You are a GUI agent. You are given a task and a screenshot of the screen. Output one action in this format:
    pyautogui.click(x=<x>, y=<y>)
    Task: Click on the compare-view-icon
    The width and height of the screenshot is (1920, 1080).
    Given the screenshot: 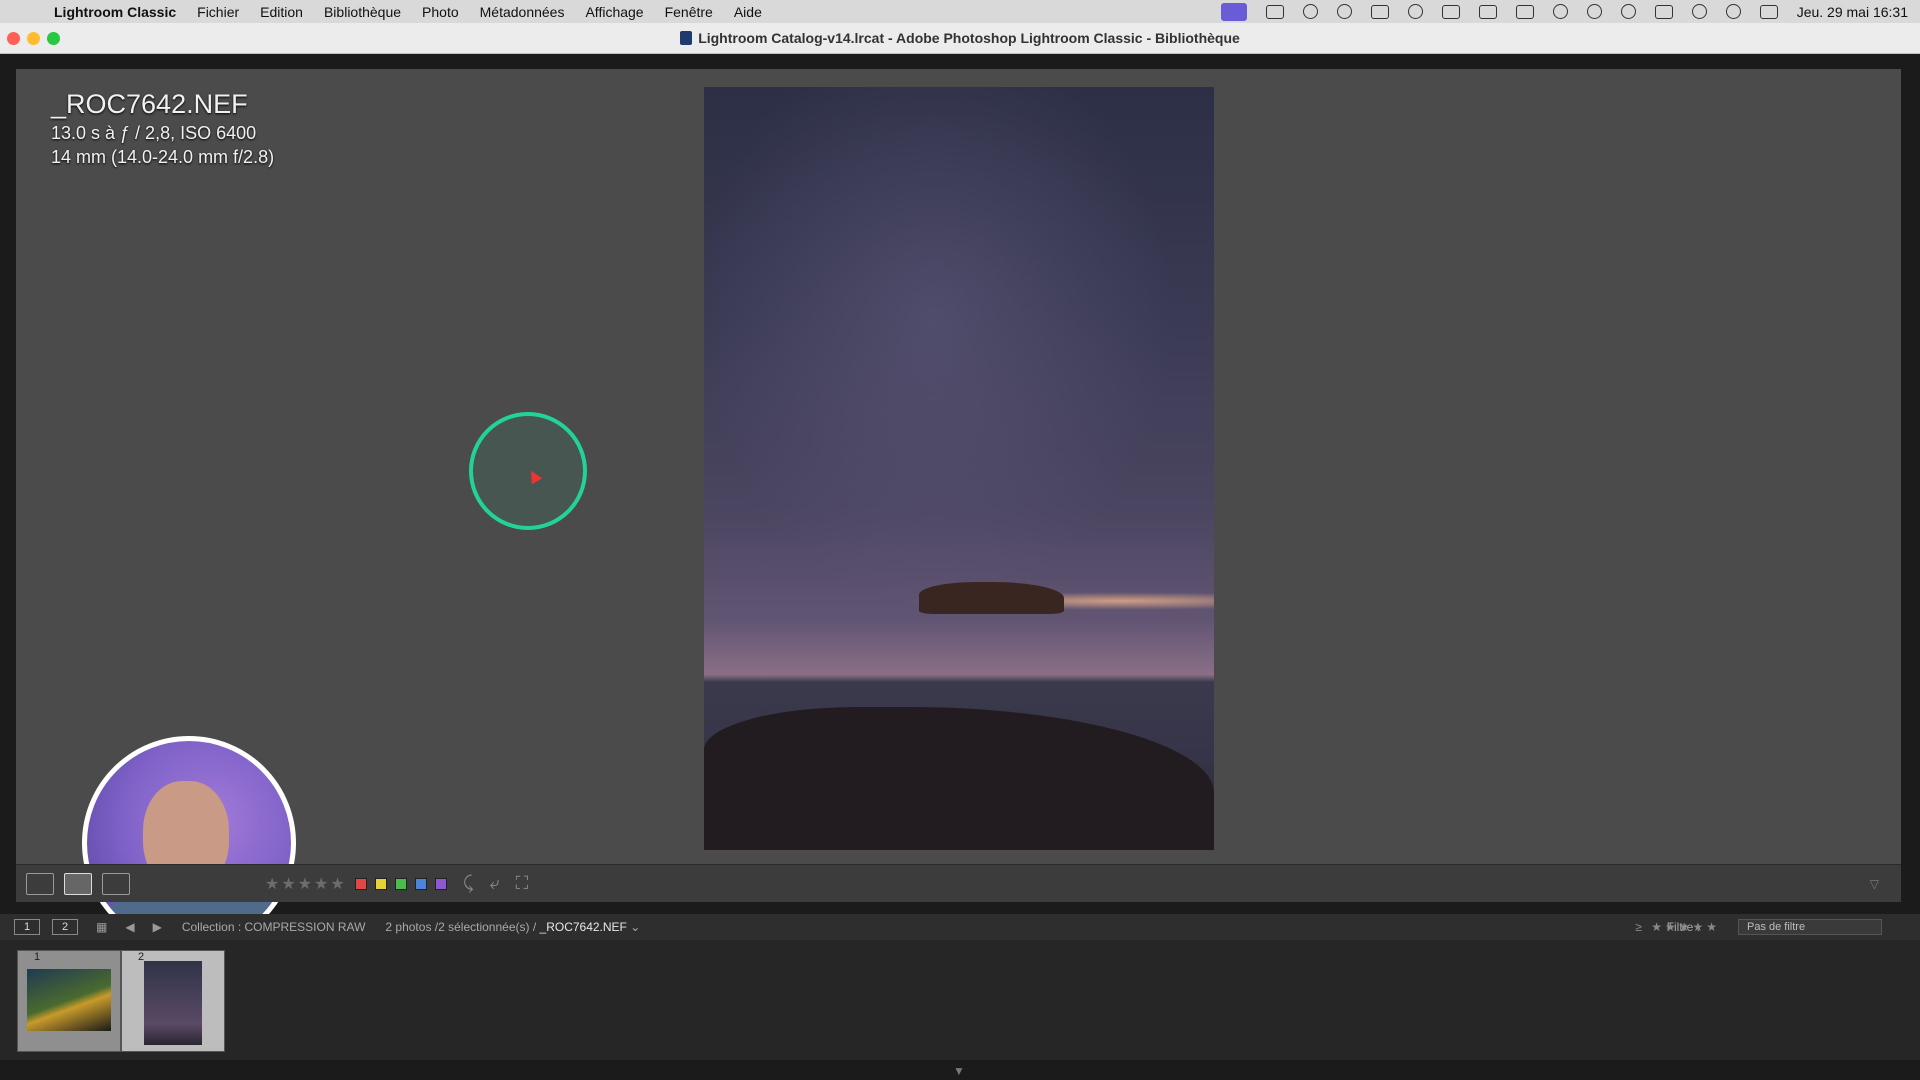 What is the action you would take?
    pyautogui.click(x=116, y=883)
    